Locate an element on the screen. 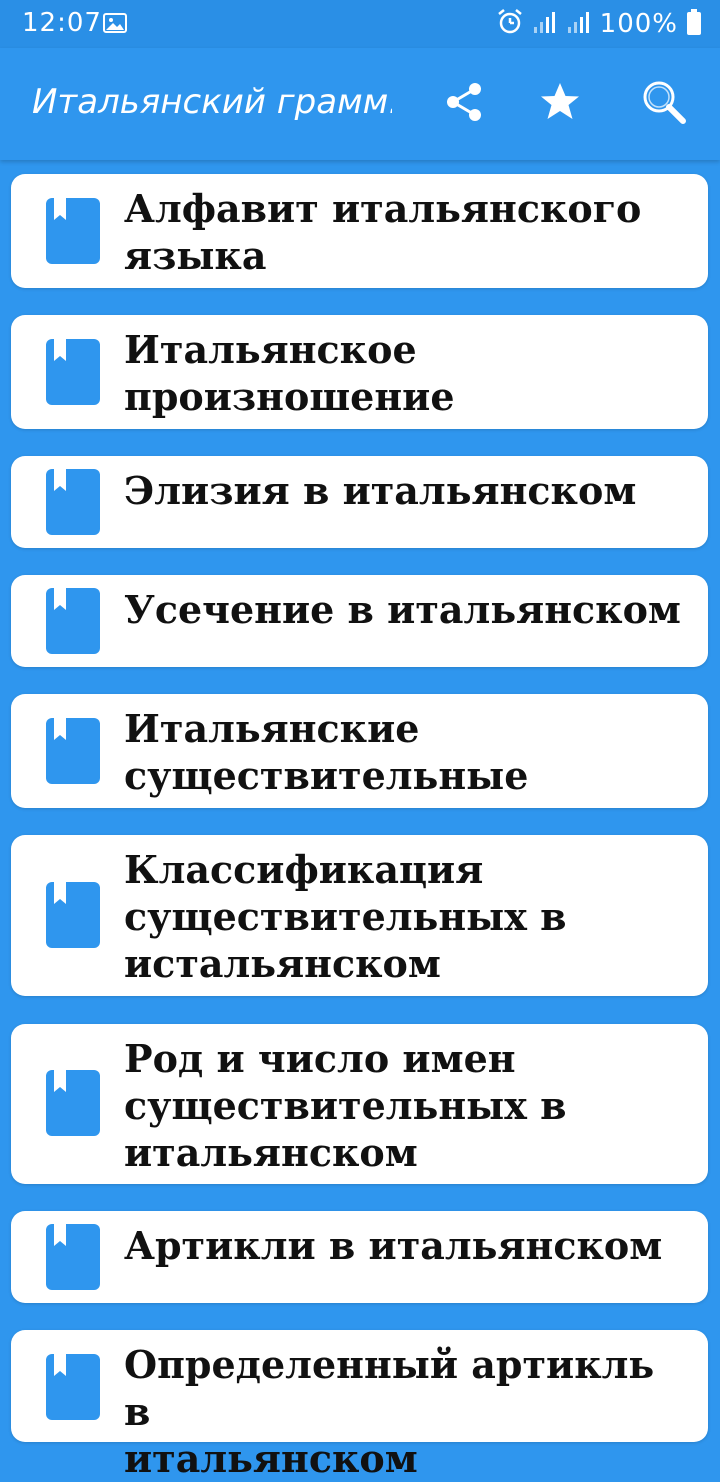  status-bar: 12:07 100% is located at coordinates (360, 24).